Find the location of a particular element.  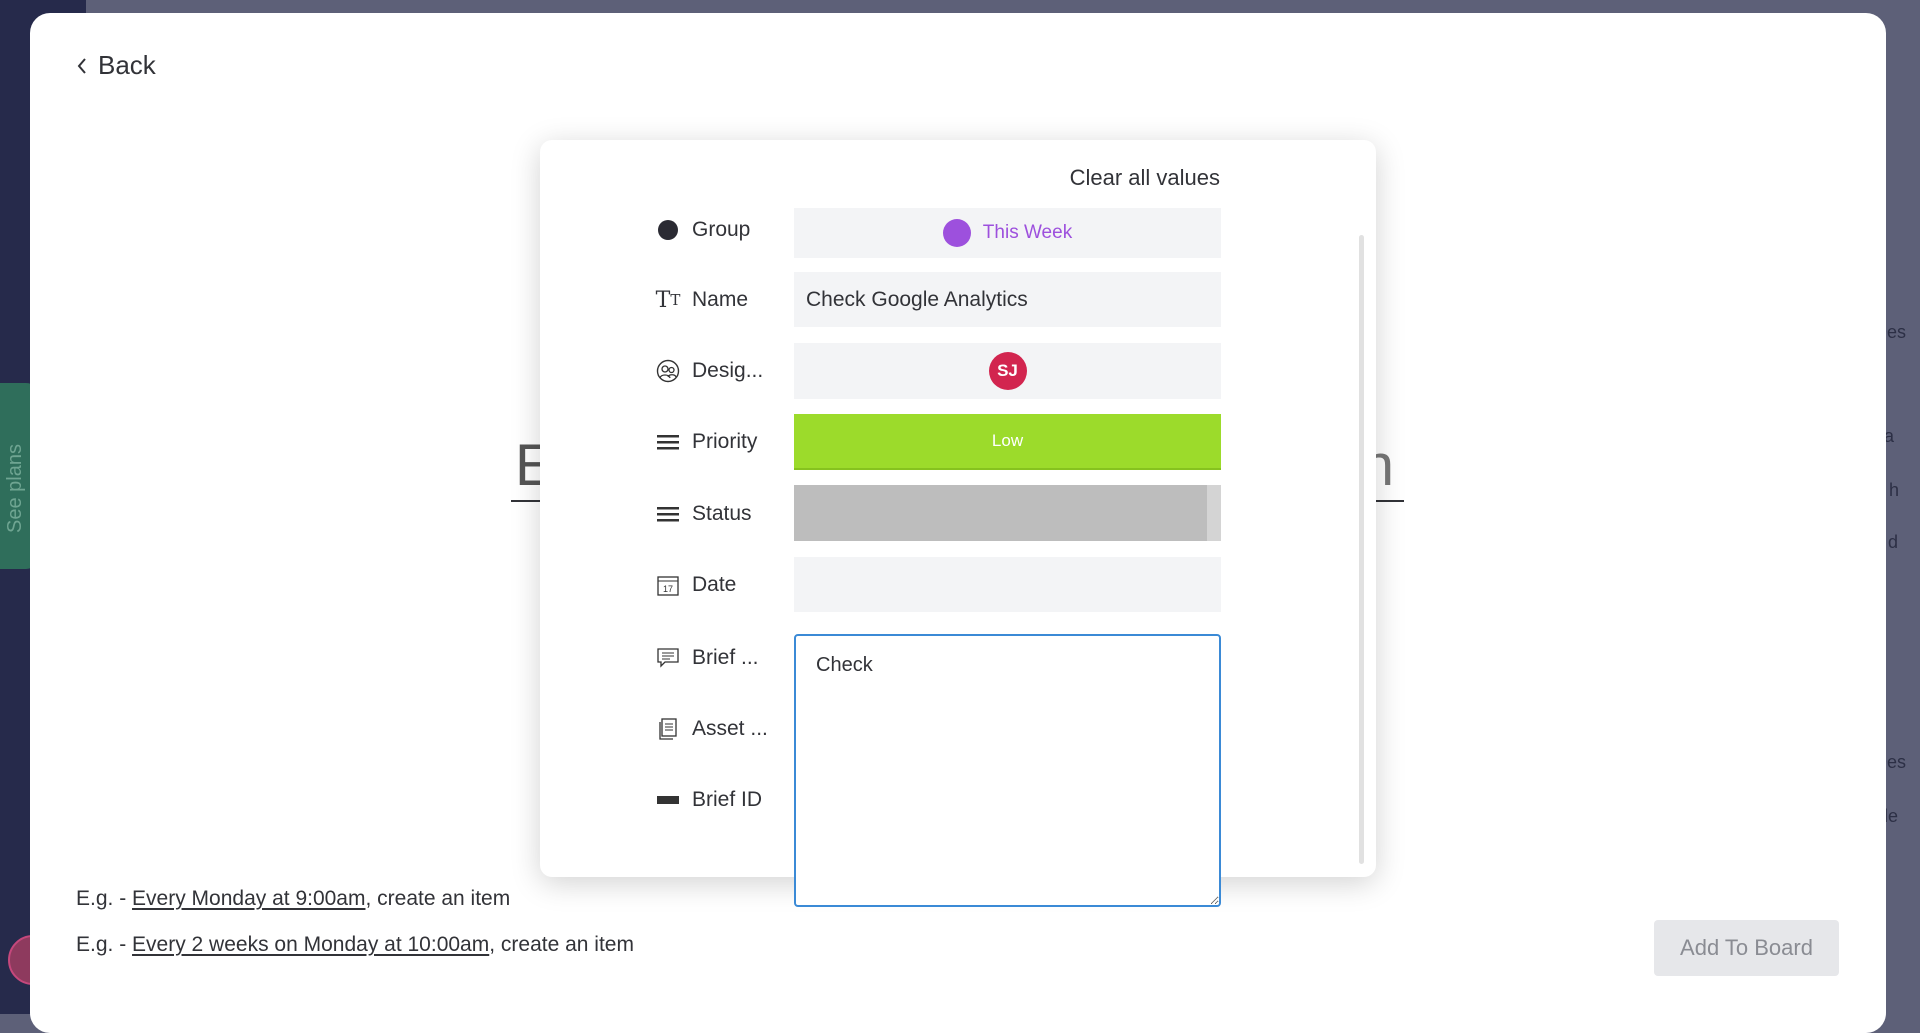

label-text: Priority is located at coordinates (725, 441).